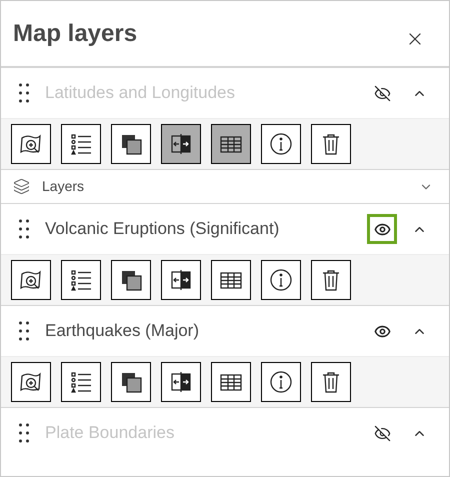  I want to click on visibility-toggle, so click(382, 229).